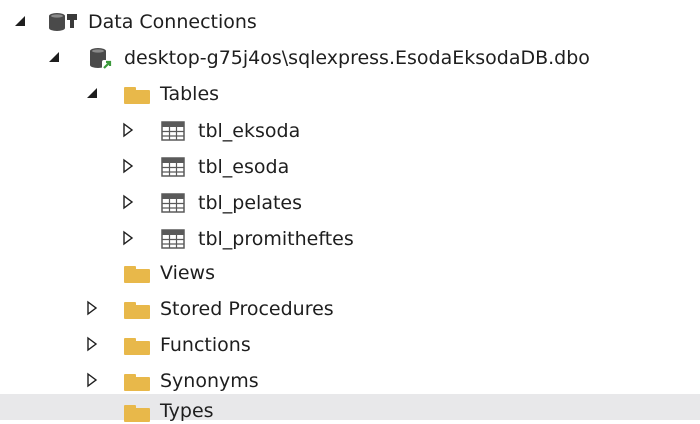 The image size is (700, 424). Describe the element at coordinates (205, 345) in the screenshot. I see `node-label: Functions` at that location.